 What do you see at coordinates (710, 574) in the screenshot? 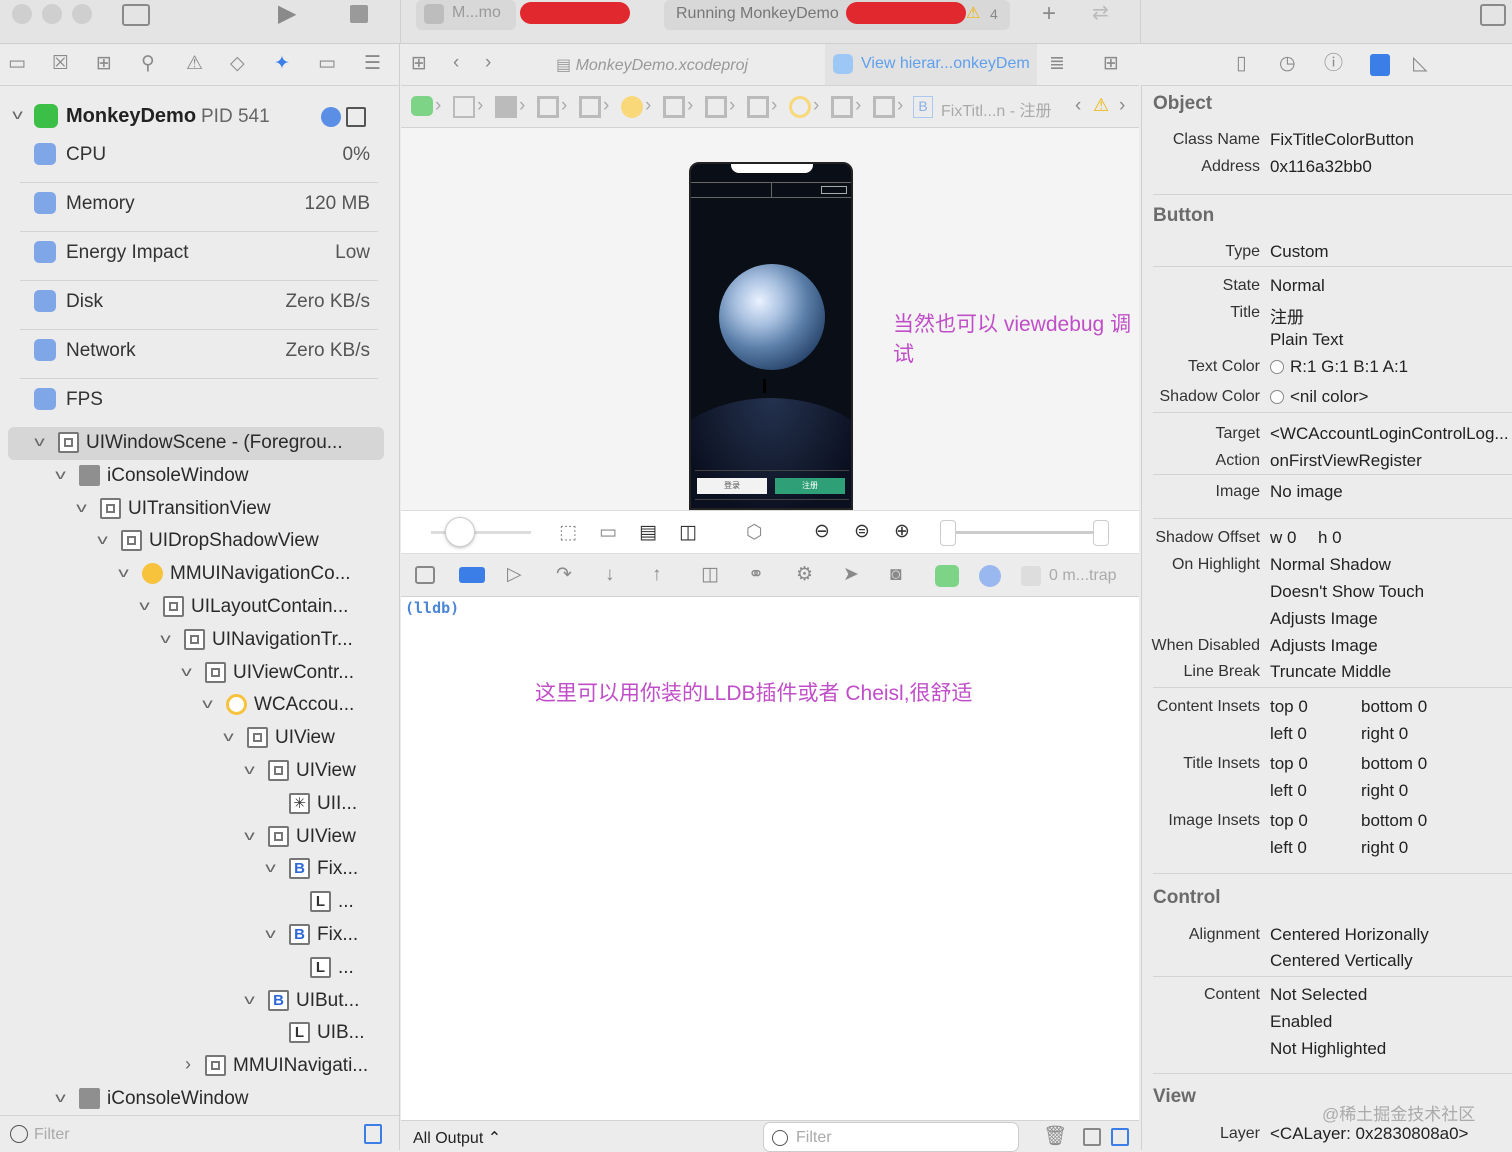
I see `view-hierarchy-icon: ◫` at bounding box center [710, 574].